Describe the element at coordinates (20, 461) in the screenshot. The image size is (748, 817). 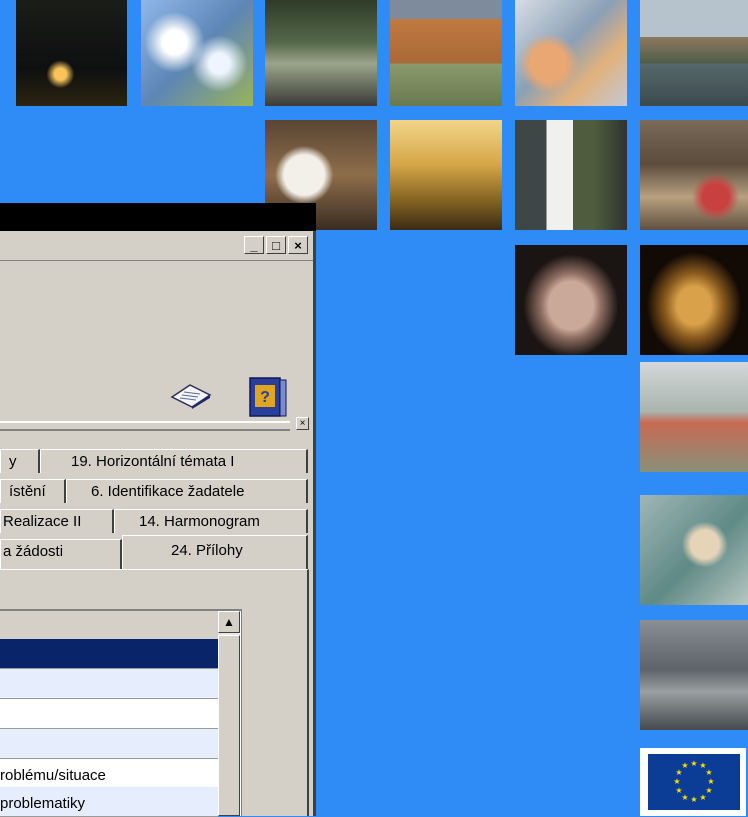
I see `tab-row1-partial: y` at that location.